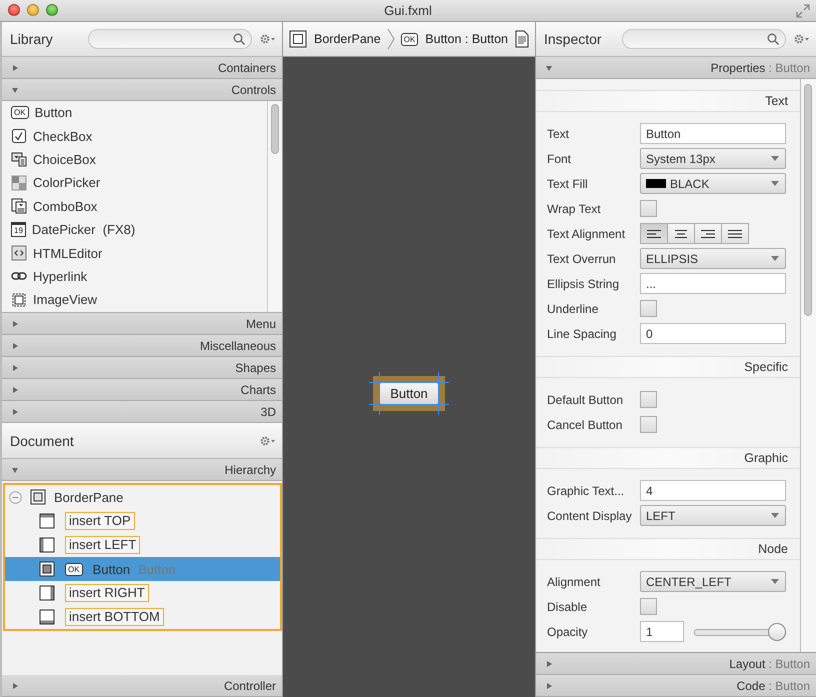 The height and width of the screenshot is (697, 816). What do you see at coordinates (15, 497) in the screenshot?
I see `collapse-icon` at bounding box center [15, 497].